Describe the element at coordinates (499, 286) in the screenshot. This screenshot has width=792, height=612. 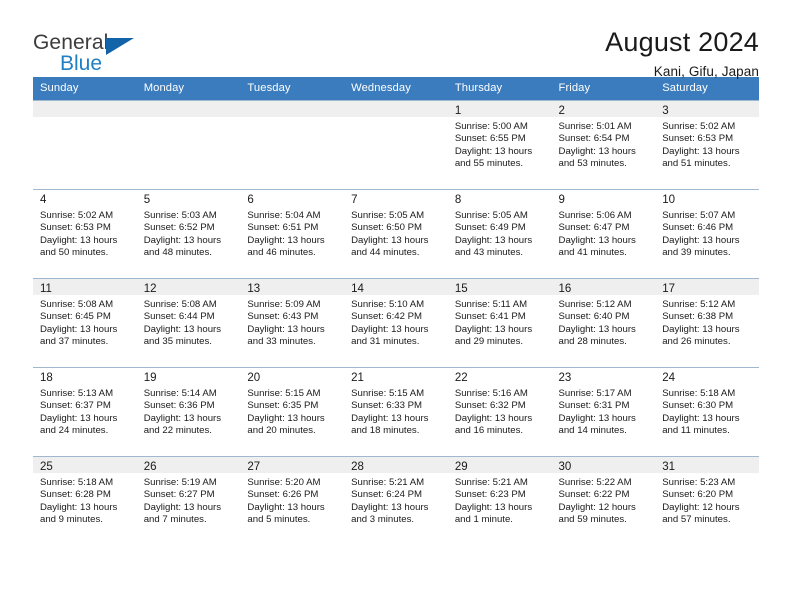
I see `day-number-bar: 15` at that location.